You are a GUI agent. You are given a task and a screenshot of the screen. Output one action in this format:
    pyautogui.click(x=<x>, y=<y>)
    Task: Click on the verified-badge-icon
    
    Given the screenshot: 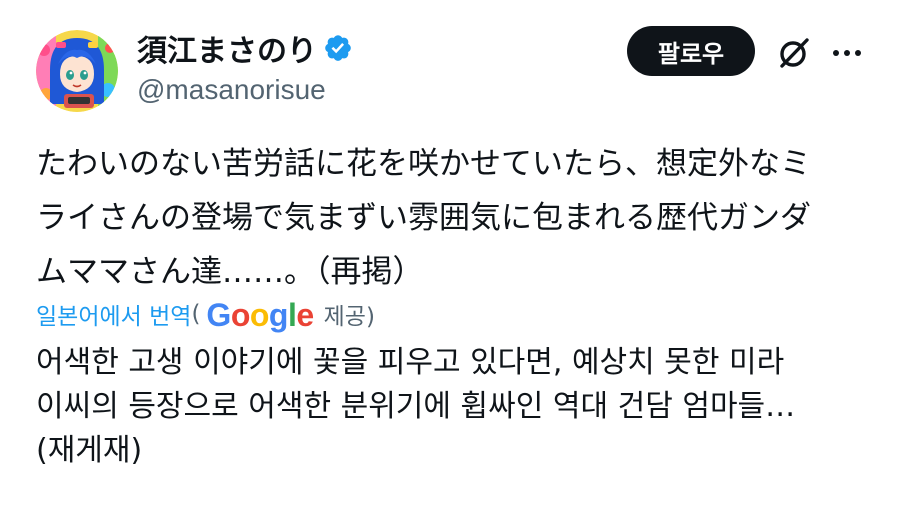 What is the action you would take?
    pyautogui.click(x=338, y=48)
    